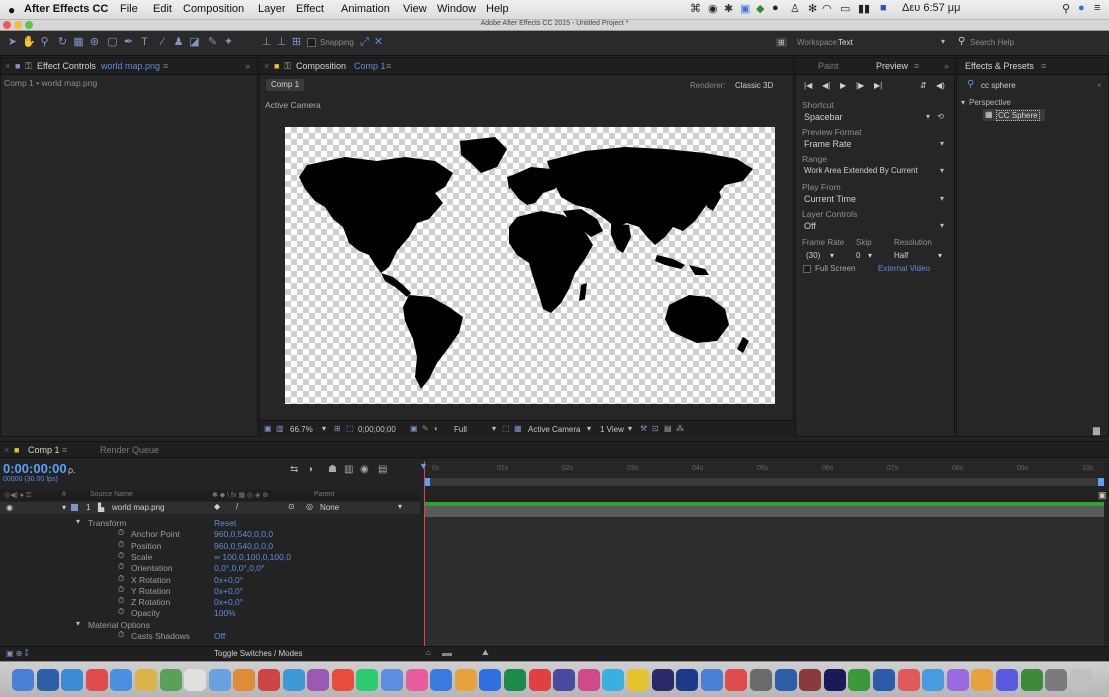 This screenshot has height=697, width=1109. Describe the element at coordinates (931, 8) in the screenshot. I see `clock: Δευ 6:57 μμ` at that location.